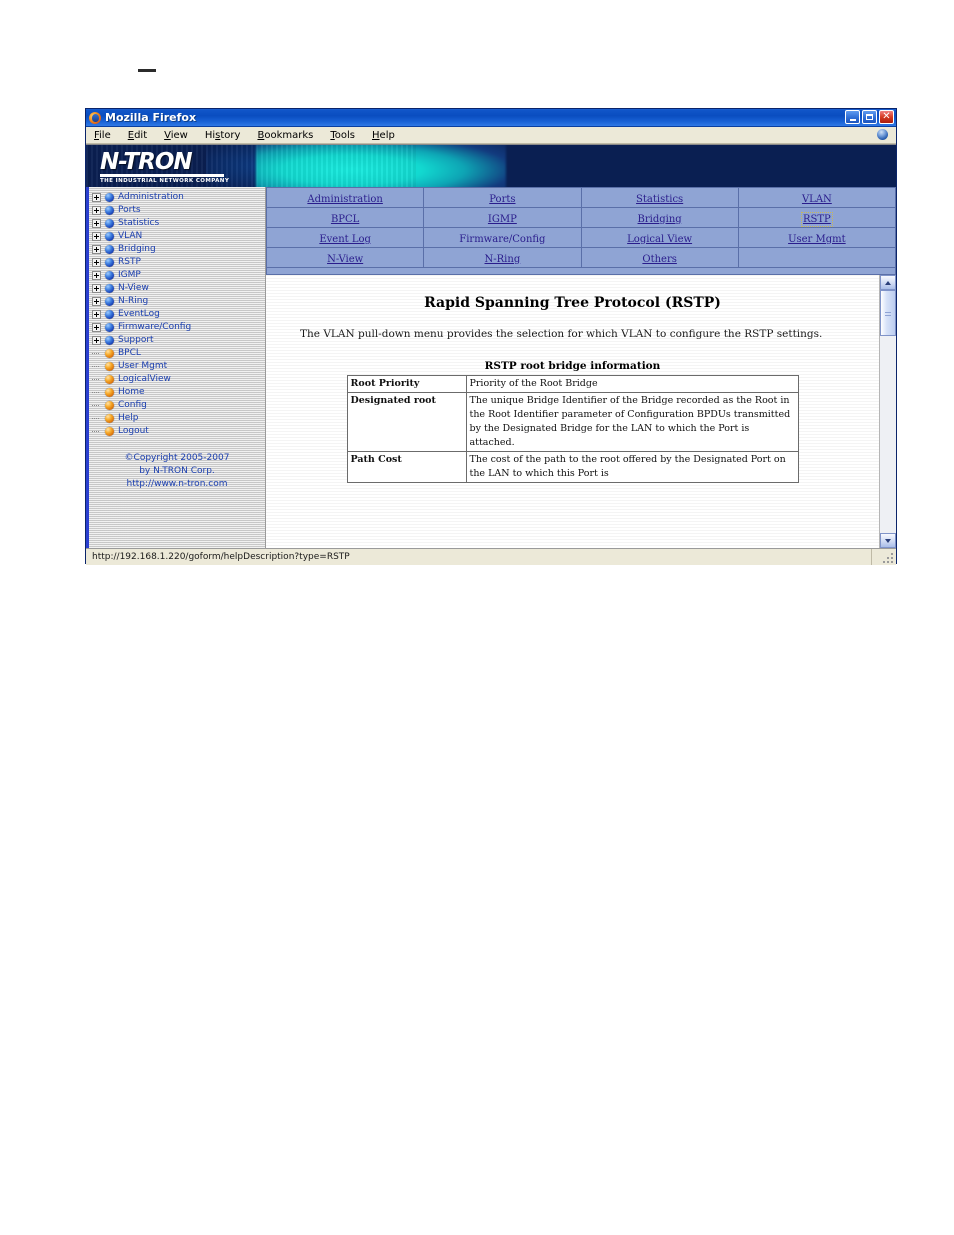 This screenshot has height=1235, width=954. I want to click on sidebar-item-logicalview: LogicalView, so click(178, 379).